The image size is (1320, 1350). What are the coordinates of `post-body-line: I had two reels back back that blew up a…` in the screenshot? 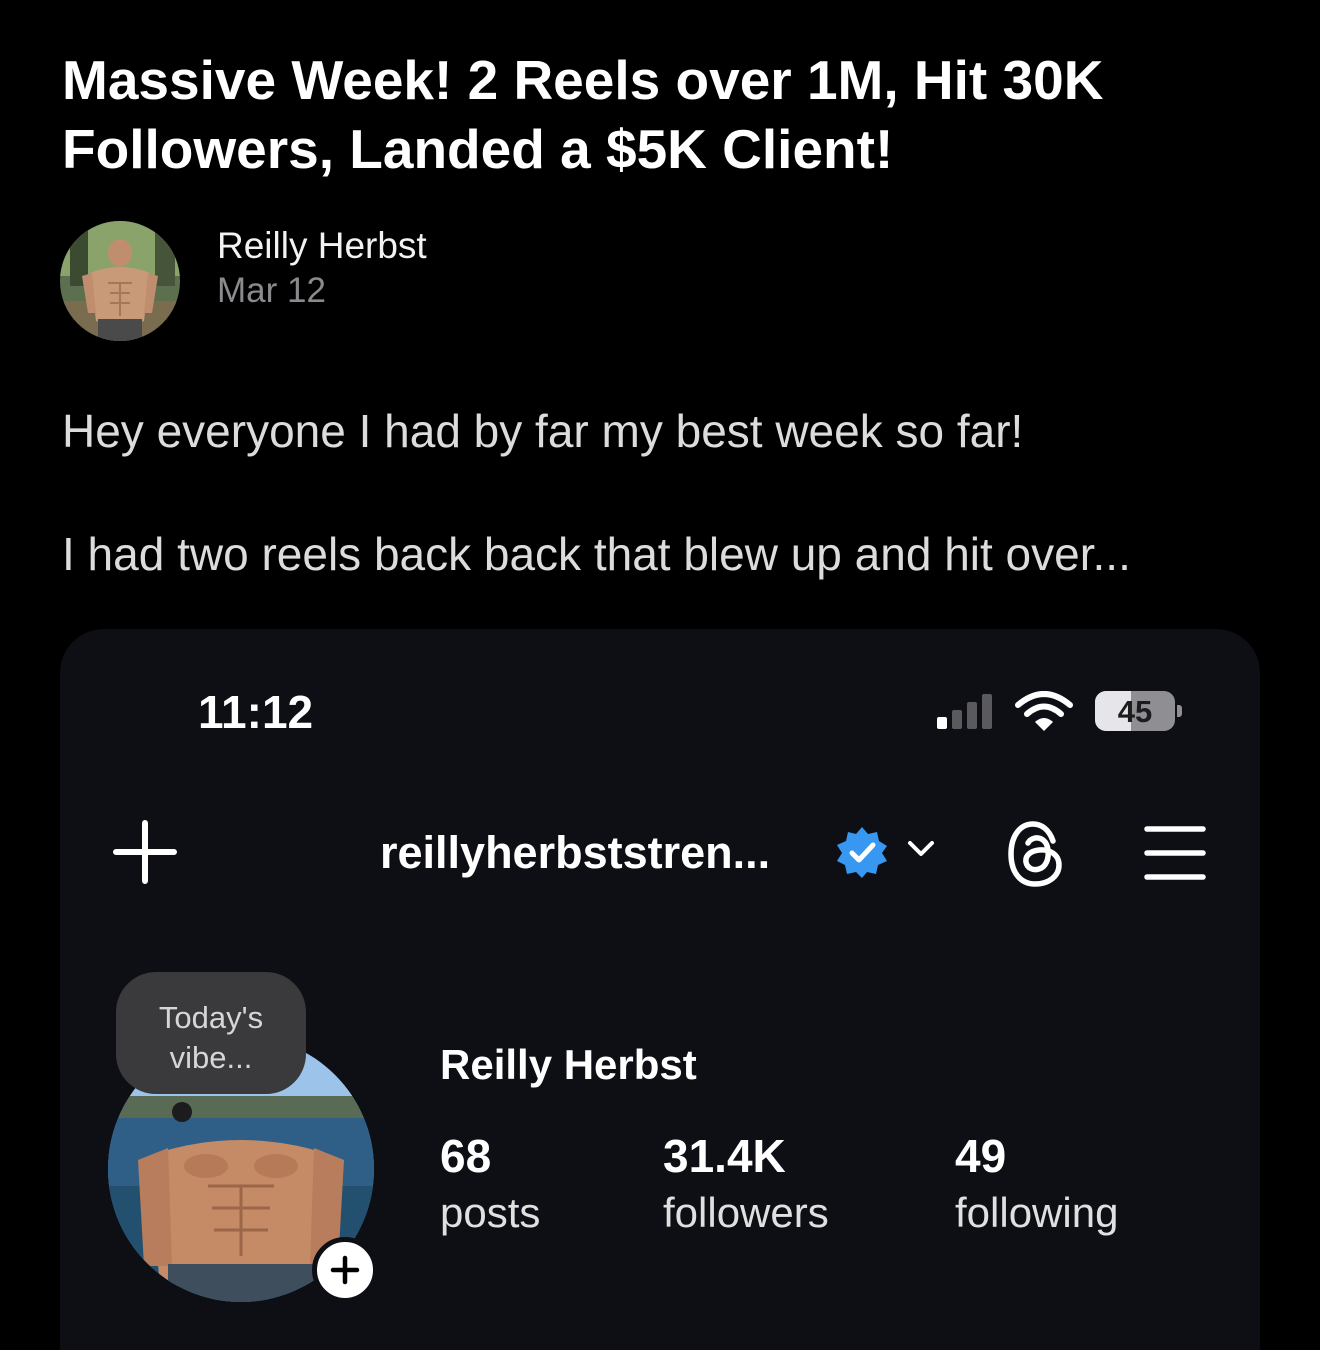 It's located at (596, 554).